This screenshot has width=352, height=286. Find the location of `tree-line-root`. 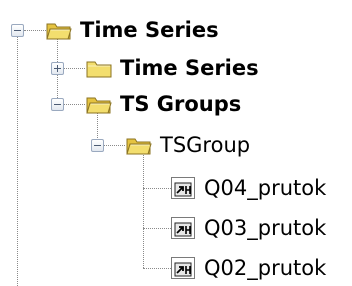

tree-line-root is located at coordinates (17, 161).